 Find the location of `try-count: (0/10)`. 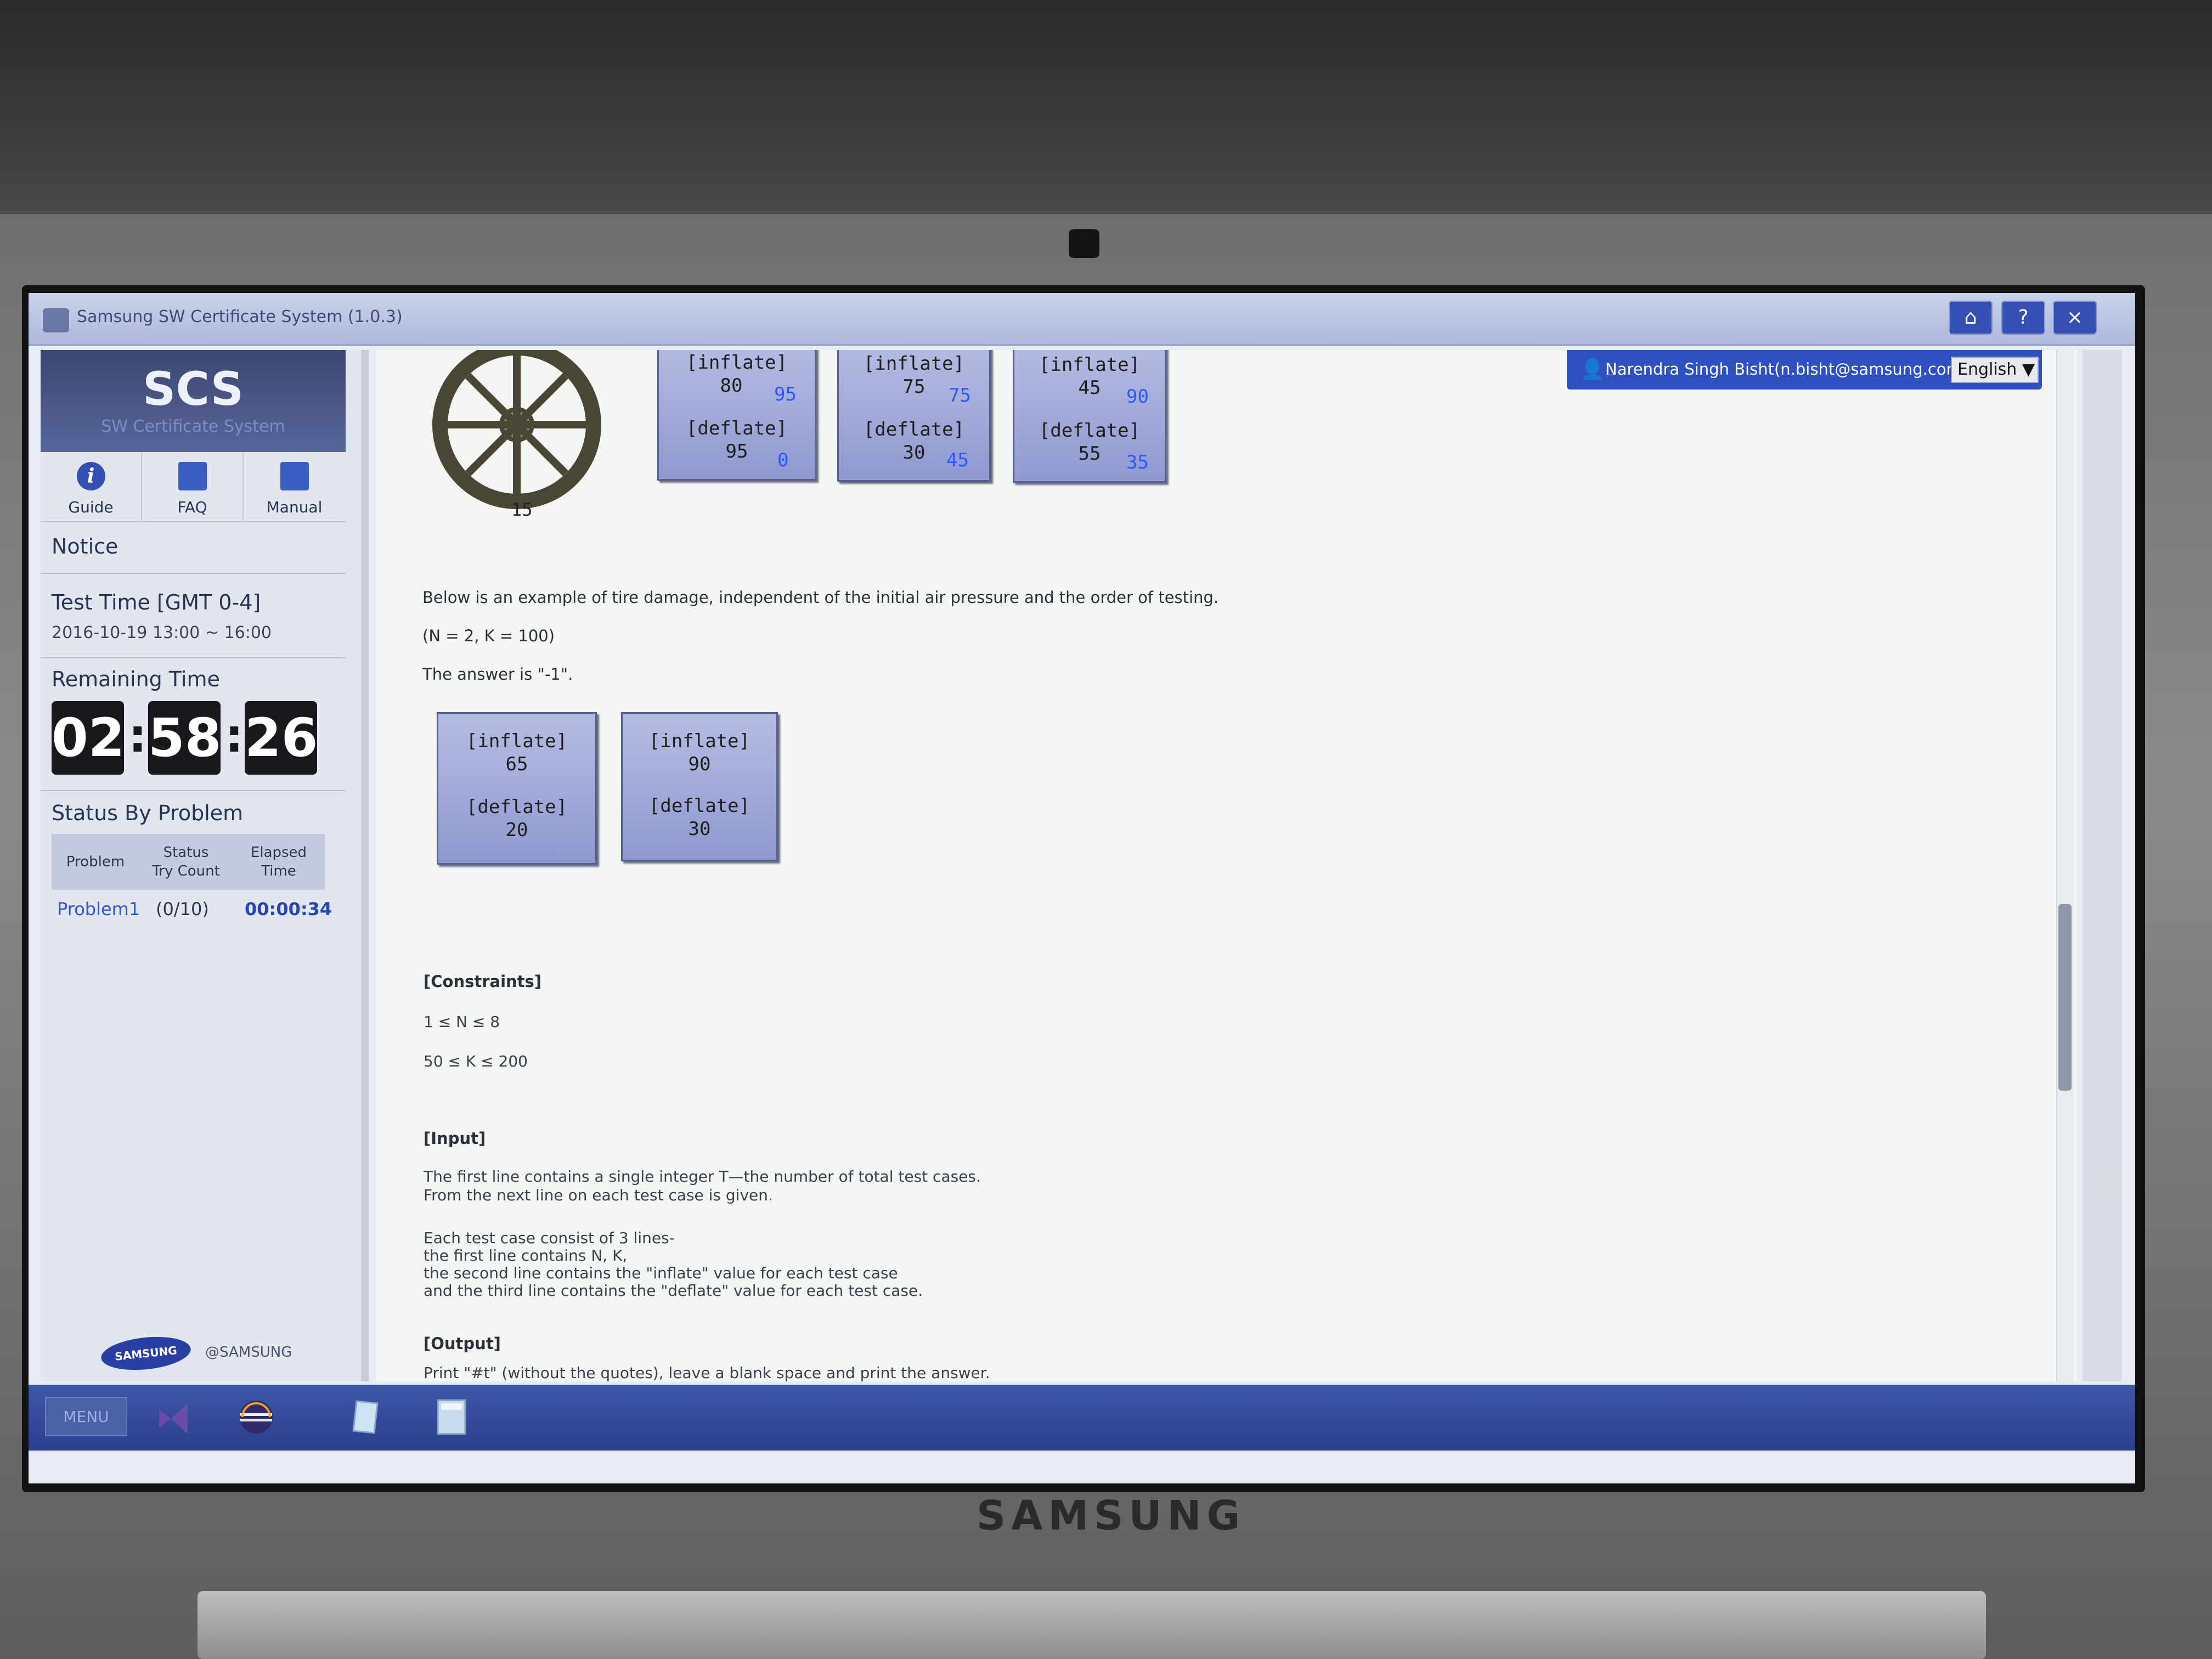

try-count: (0/10) is located at coordinates (183, 909).